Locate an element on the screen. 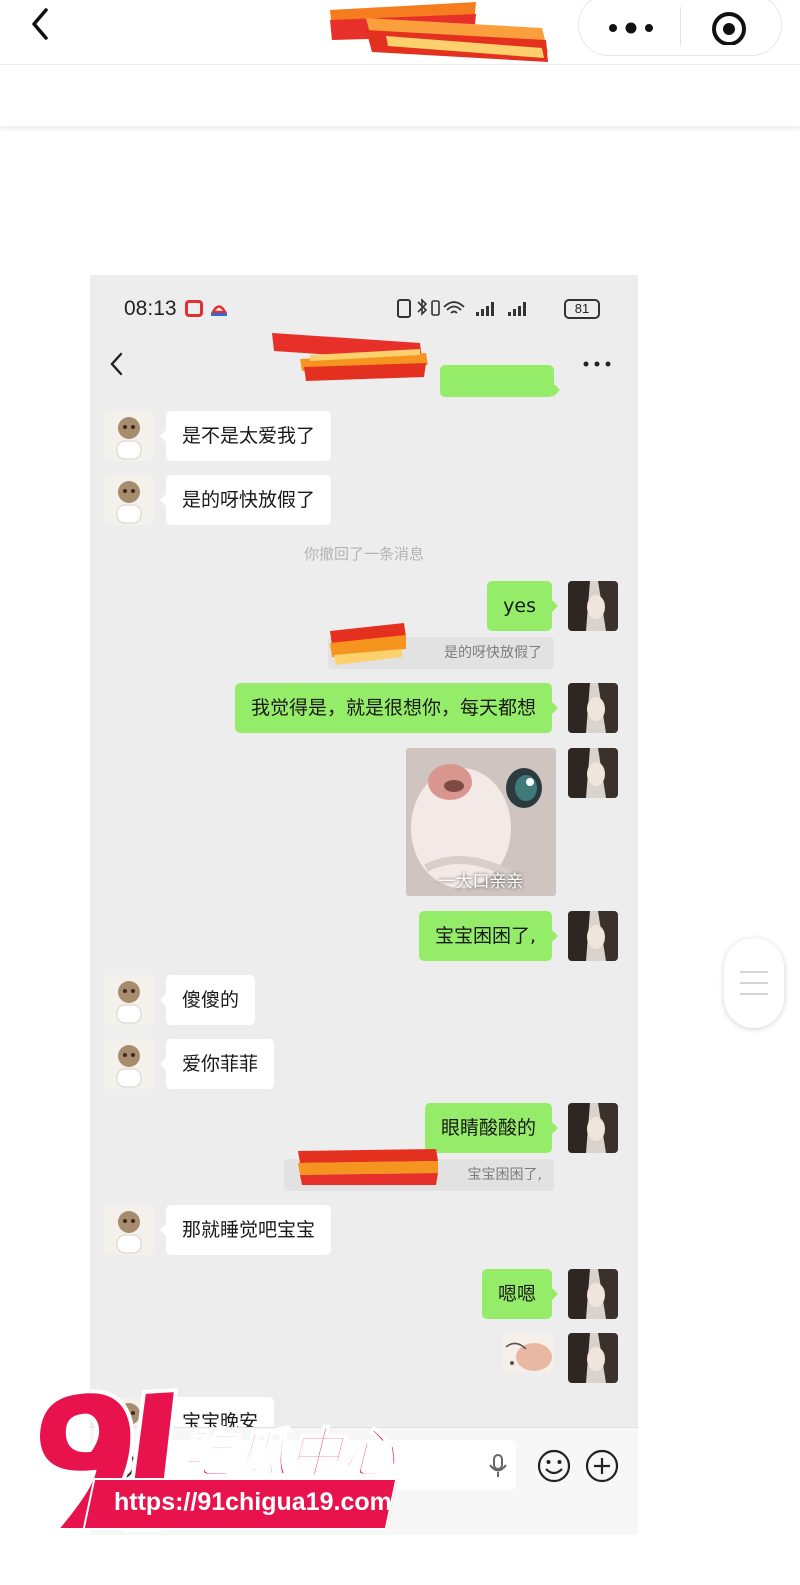  emoji-icon is located at coordinates (554, 1466).